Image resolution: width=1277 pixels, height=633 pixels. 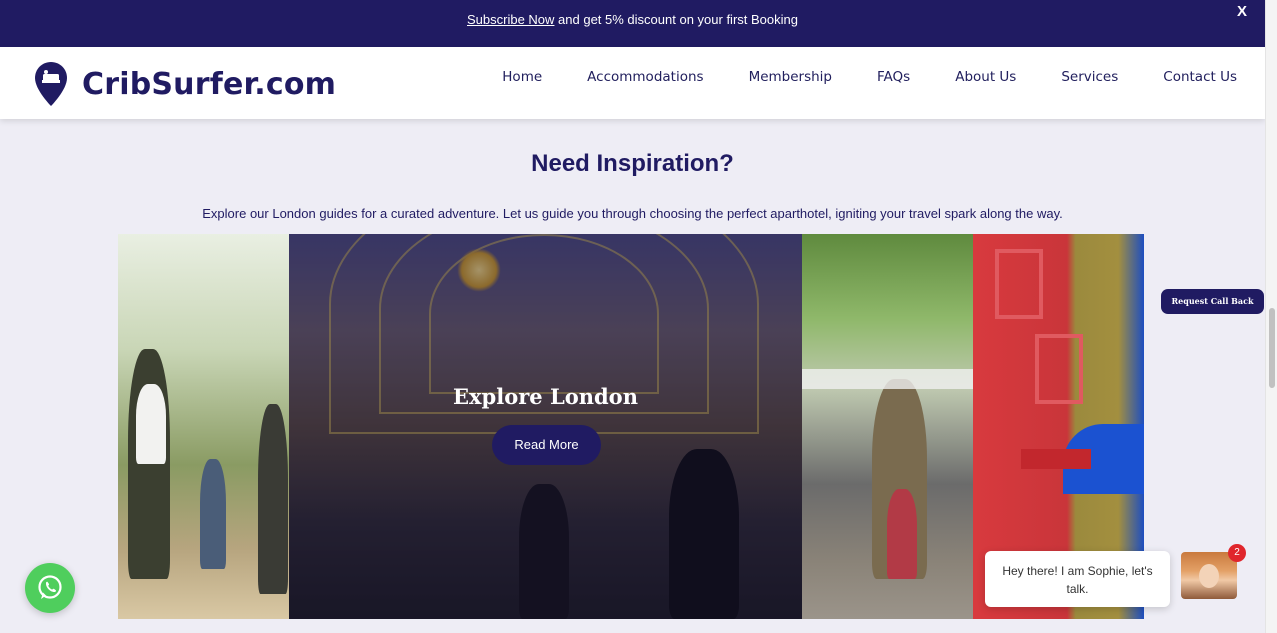 I want to click on nav-membership: Membership, so click(x=790, y=77).